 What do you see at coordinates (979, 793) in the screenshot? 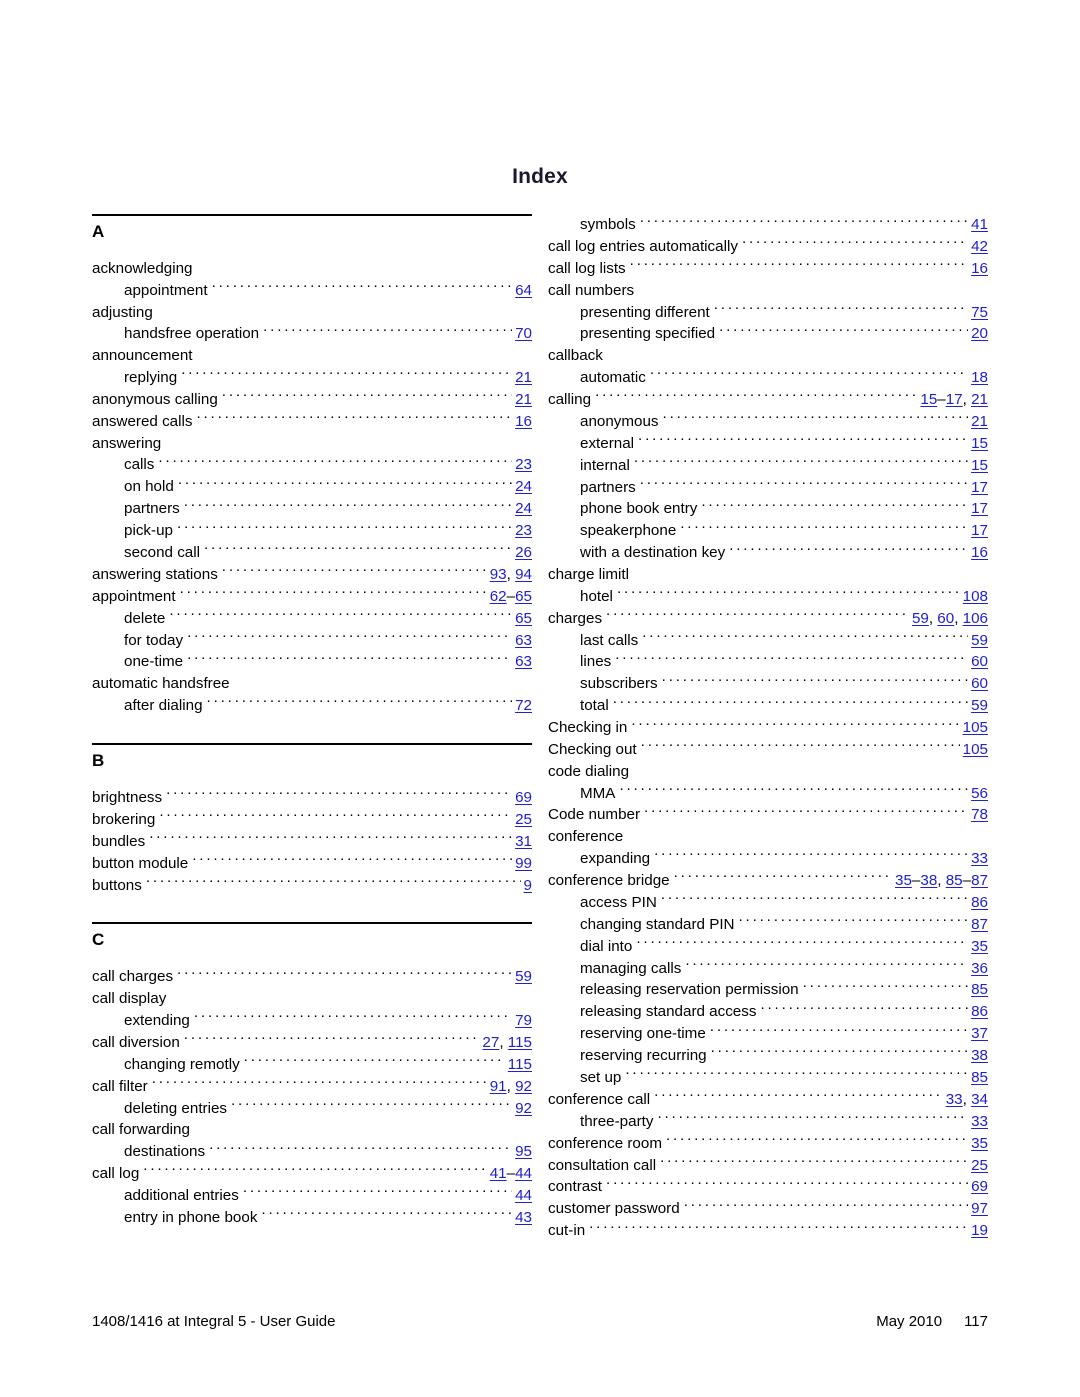
I see `page-link: 56` at bounding box center [979, 793].